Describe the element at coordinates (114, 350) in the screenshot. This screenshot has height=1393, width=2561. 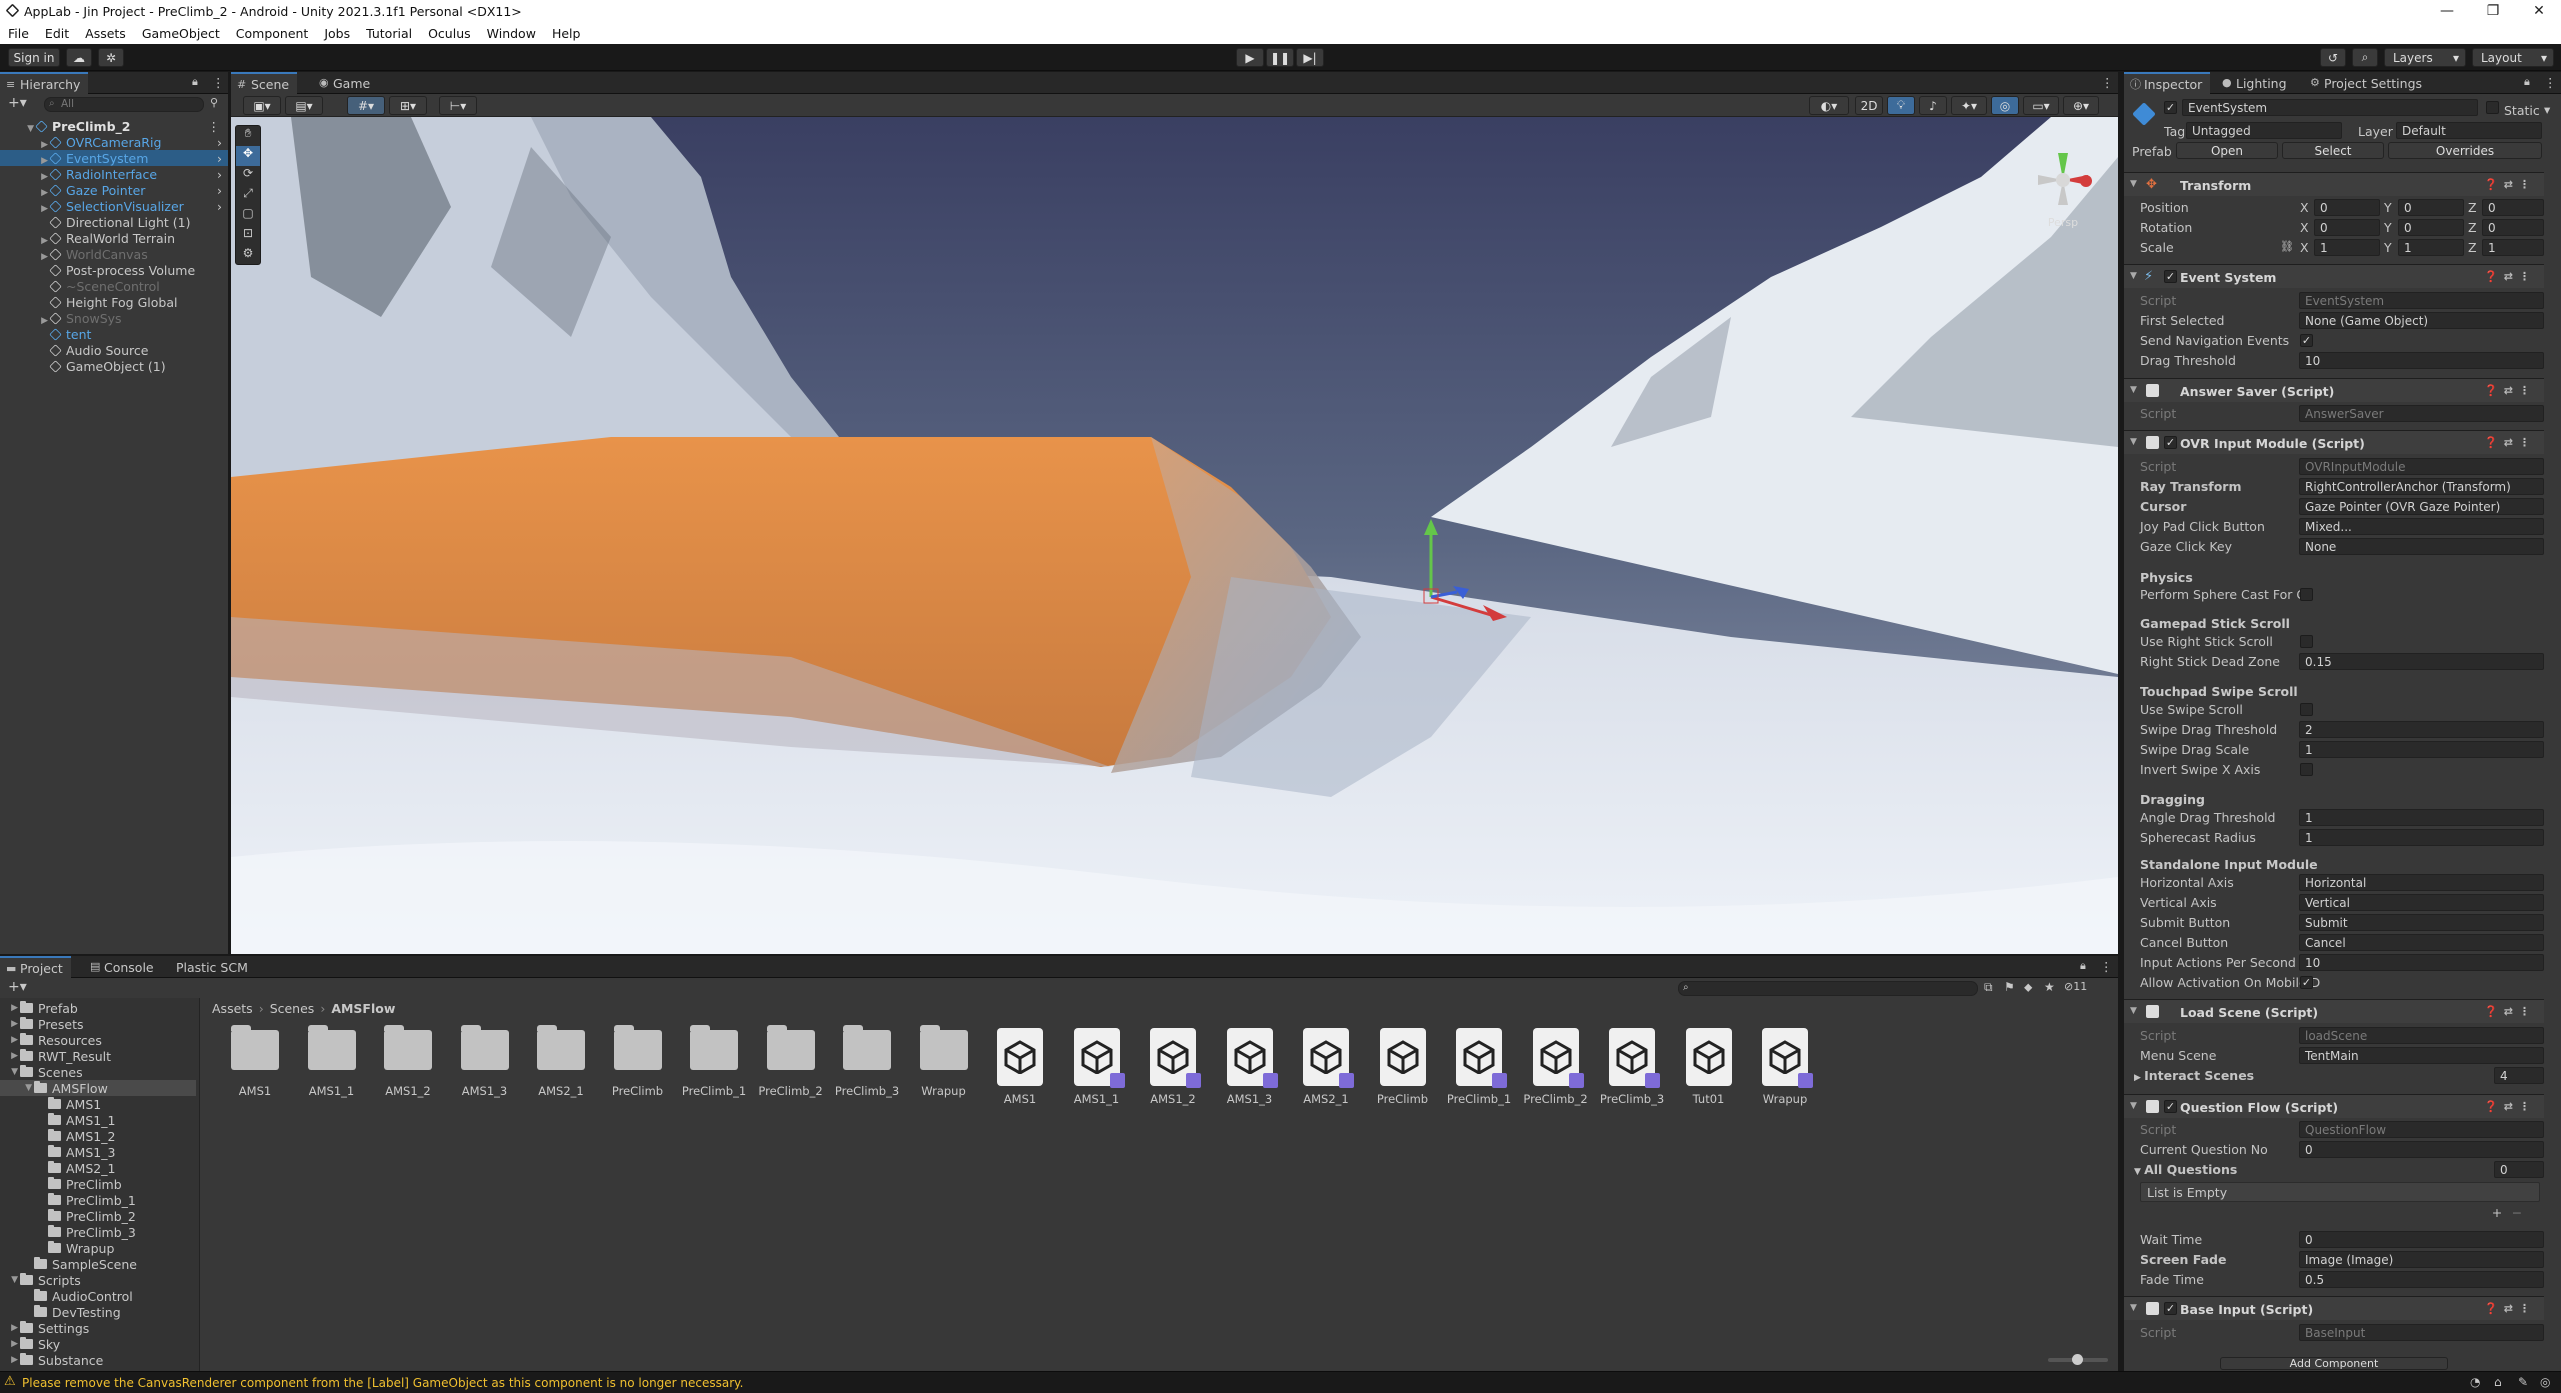
I see `hierarchy-item: Audio Source` at that location.